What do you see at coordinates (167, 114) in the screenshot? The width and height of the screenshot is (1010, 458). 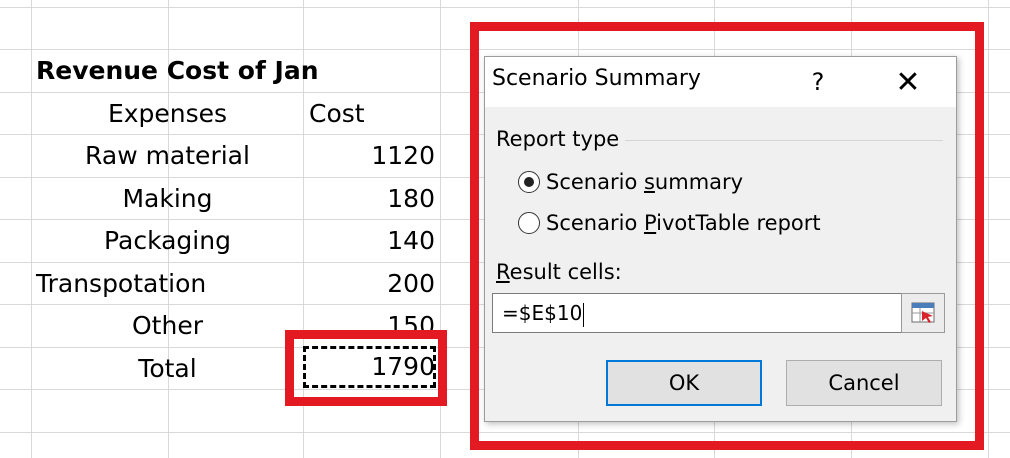 I see `header-expenses: Expenses` at bounding box center [167, 114].